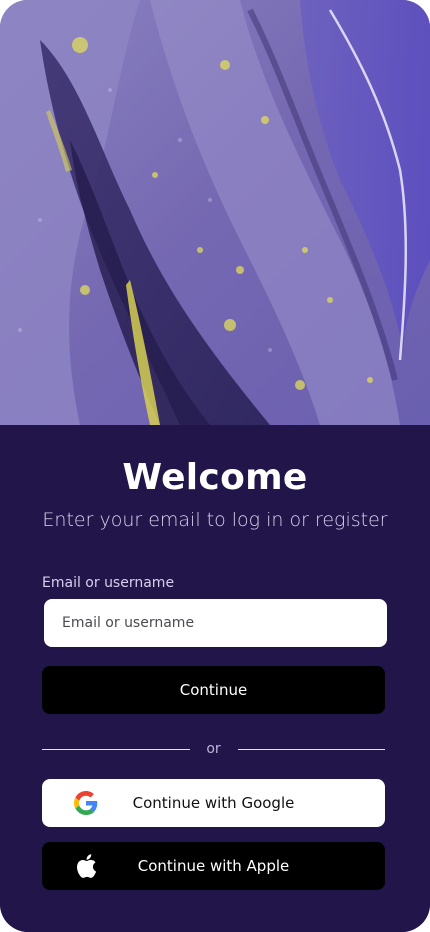 This screenshot has height=932, width=430. I want to click on continue-button: Continue, so click(213, 690).